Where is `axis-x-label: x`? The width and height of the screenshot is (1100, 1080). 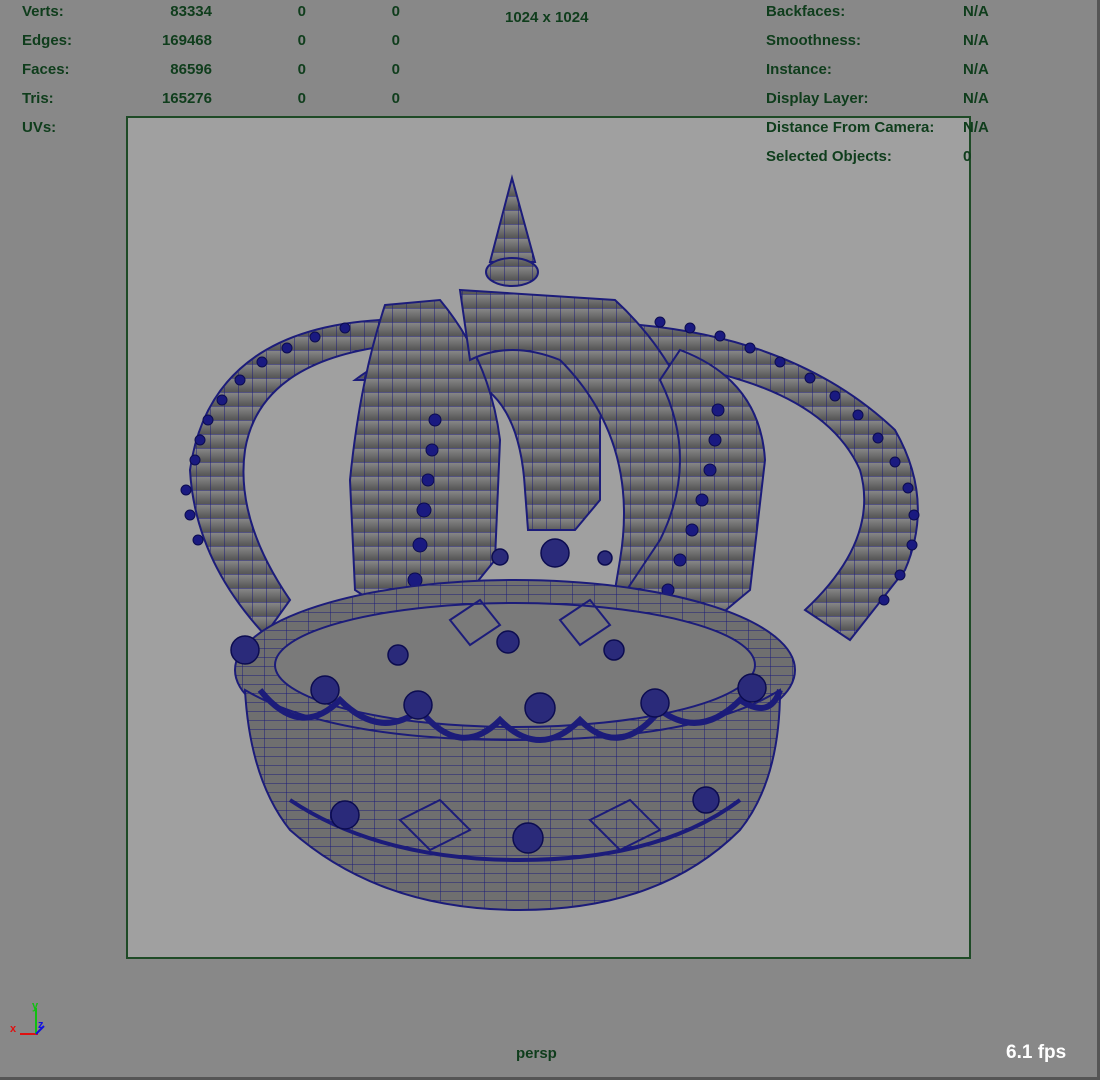 axis-x-label: x is located at coordinates (13, 1029).